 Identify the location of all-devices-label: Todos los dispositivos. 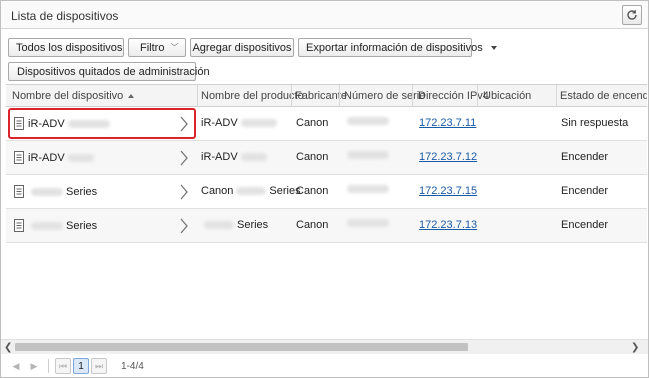
(69, 47).